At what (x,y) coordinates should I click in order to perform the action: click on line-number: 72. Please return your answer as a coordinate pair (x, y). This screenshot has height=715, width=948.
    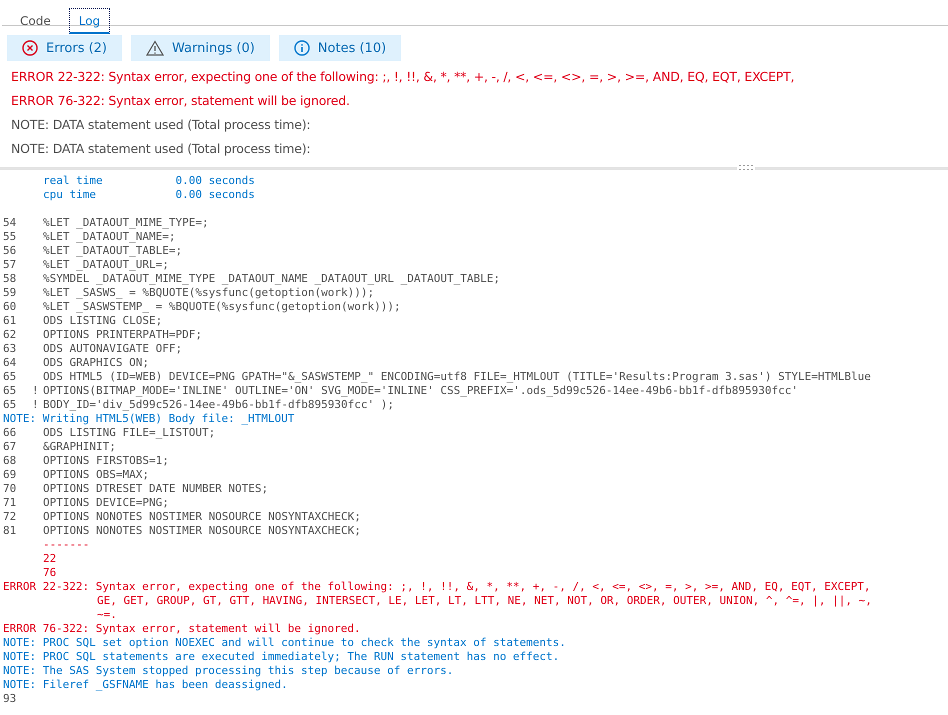
    Looking at the image, I should click on (9, 517).